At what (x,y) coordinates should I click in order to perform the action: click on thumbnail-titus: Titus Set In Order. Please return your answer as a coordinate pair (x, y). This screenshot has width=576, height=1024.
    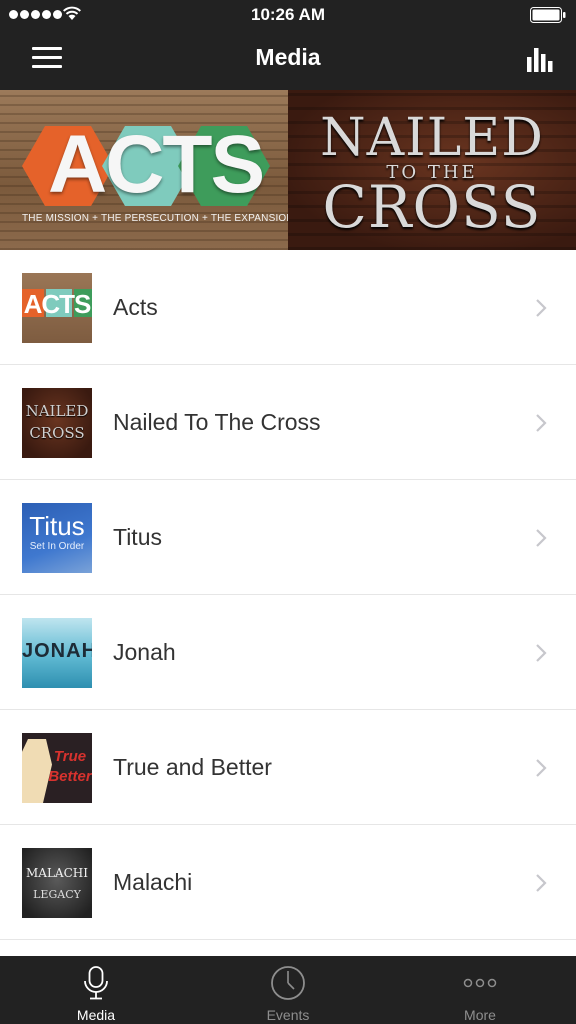
    Looking at the image, I should click on (57, 538).